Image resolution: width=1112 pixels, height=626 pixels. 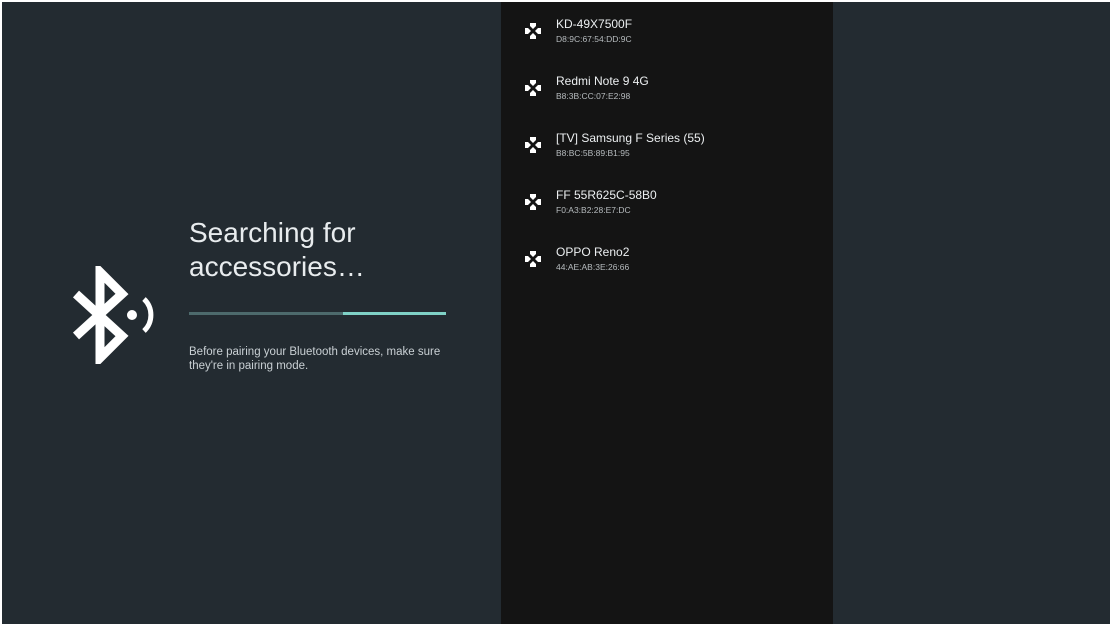 What do you see at coordinates (602, 81) in the screenshot?
I see `device-name: Redmi Note 9 4G` at bounding box center [602, 81].